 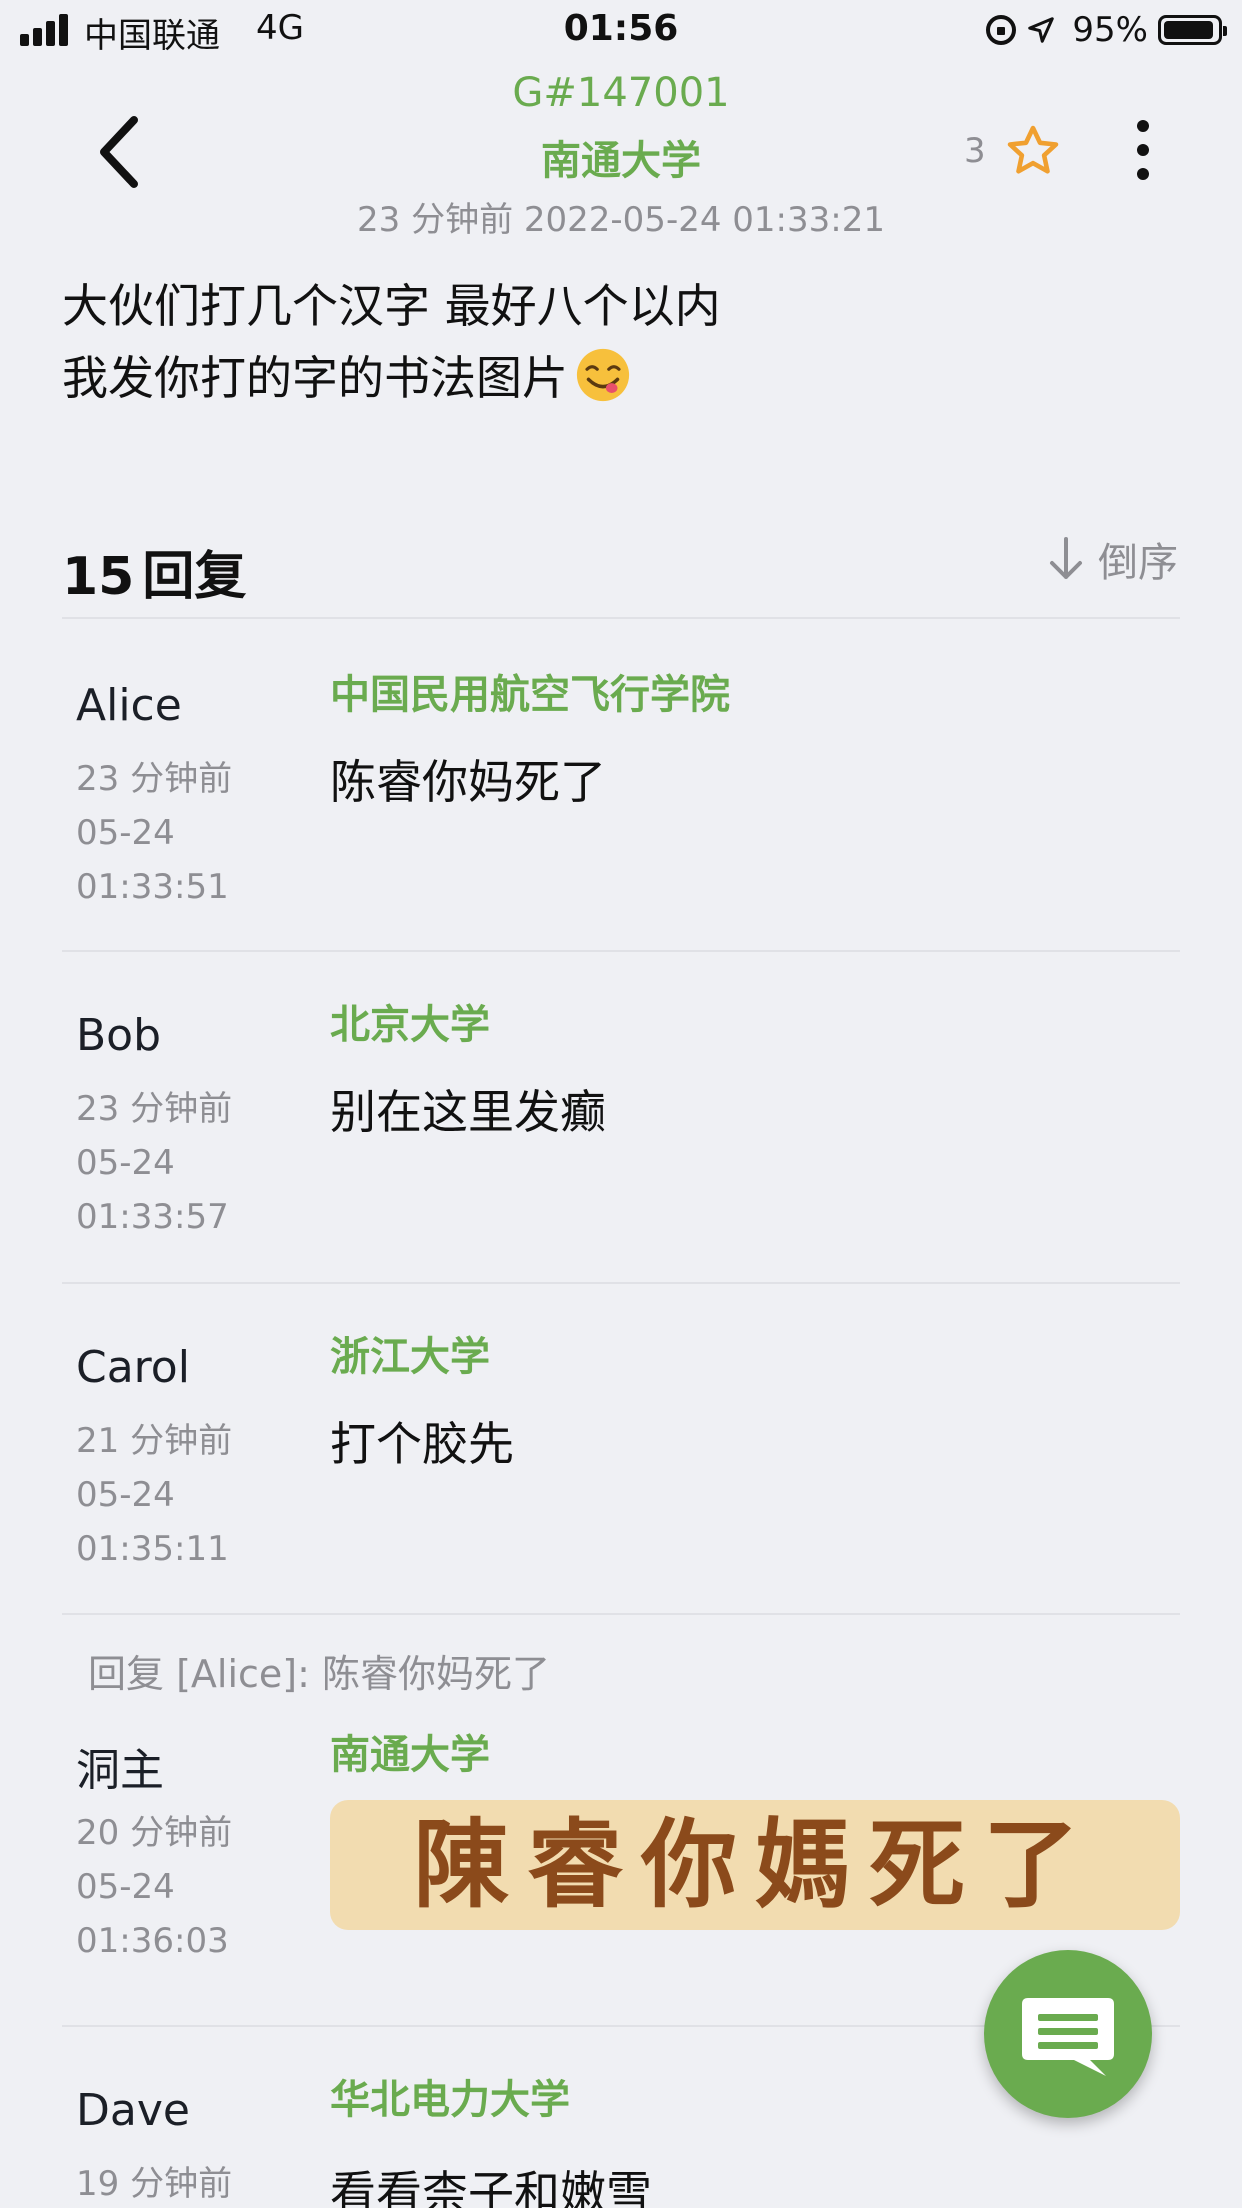 What do you see at coordinates (1068, 2037) in the screenshot?
I see `comment-icon` at bounding box center [1068, 2037].